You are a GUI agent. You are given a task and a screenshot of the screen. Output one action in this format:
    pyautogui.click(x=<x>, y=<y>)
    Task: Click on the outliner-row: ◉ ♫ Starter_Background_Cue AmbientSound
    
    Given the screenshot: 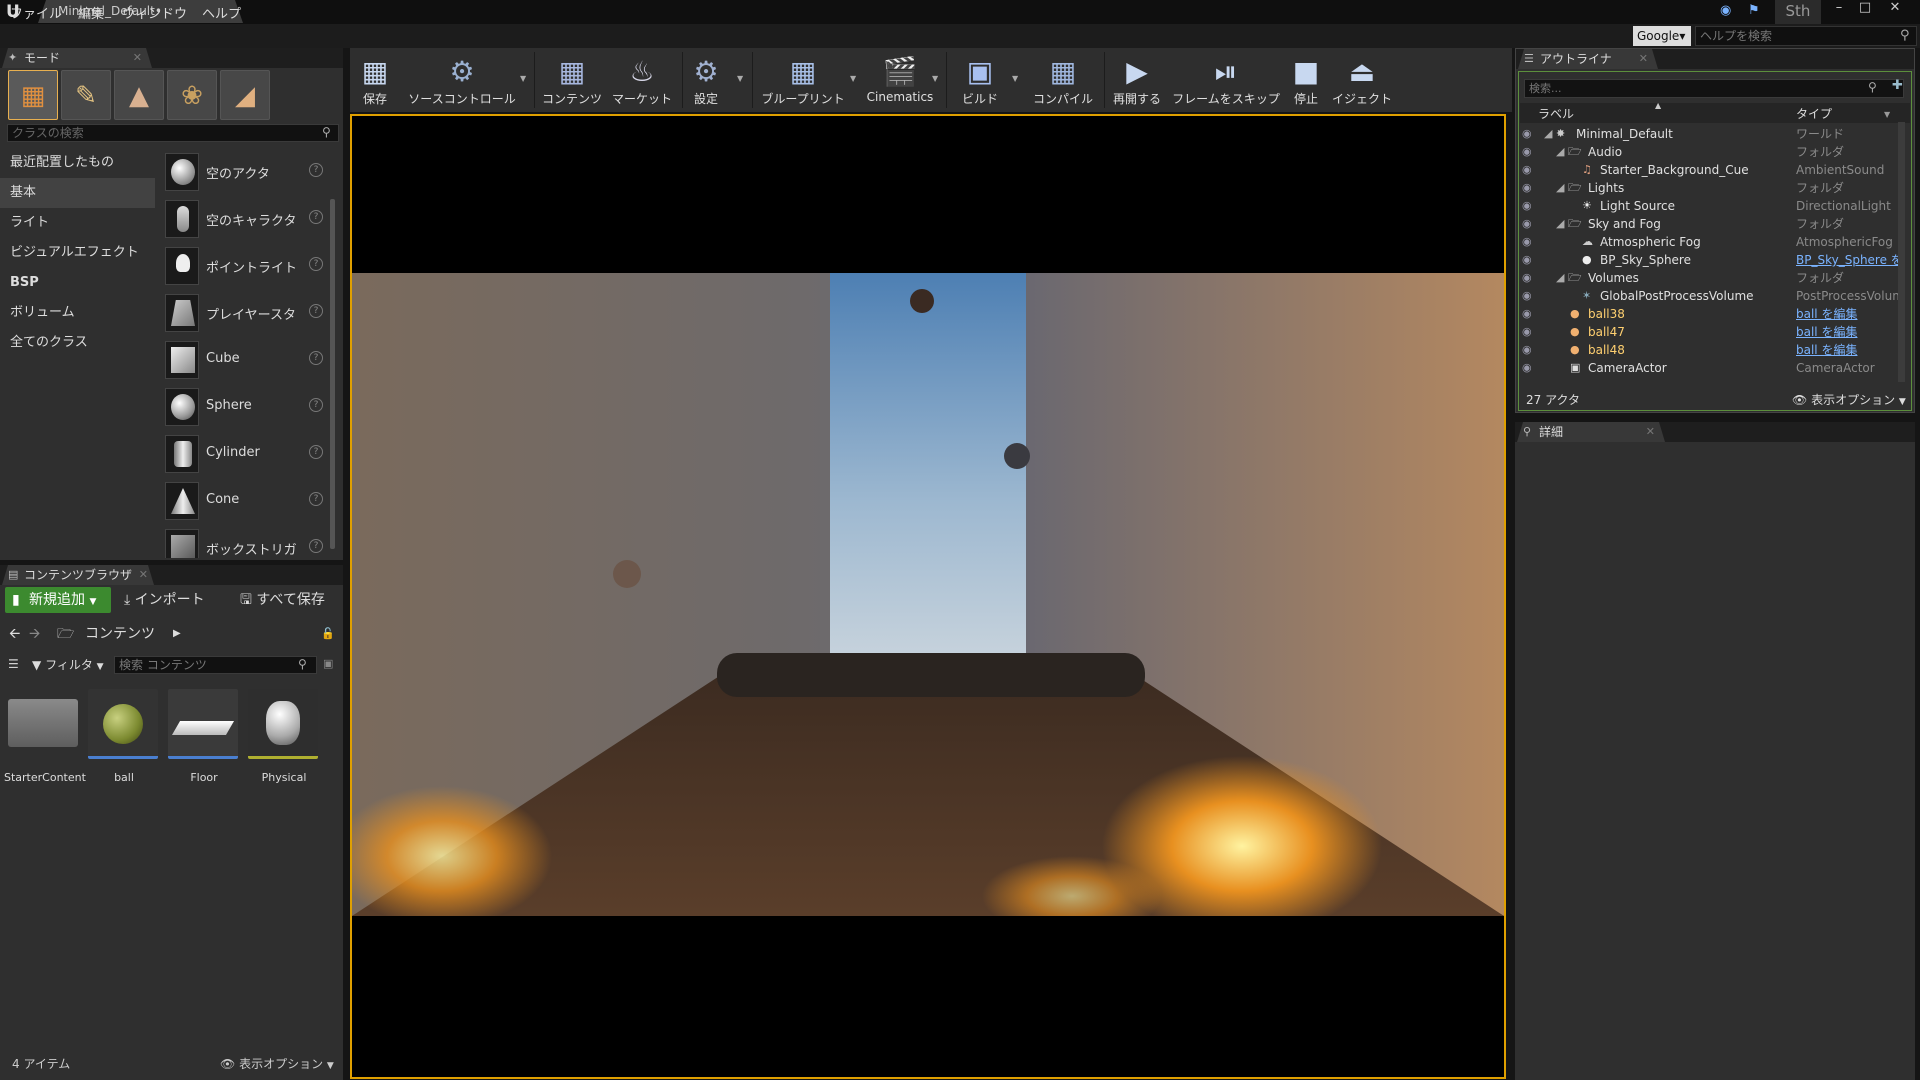 What is the action you would take?
    pyautogui.click(x=1716, y=170)
    